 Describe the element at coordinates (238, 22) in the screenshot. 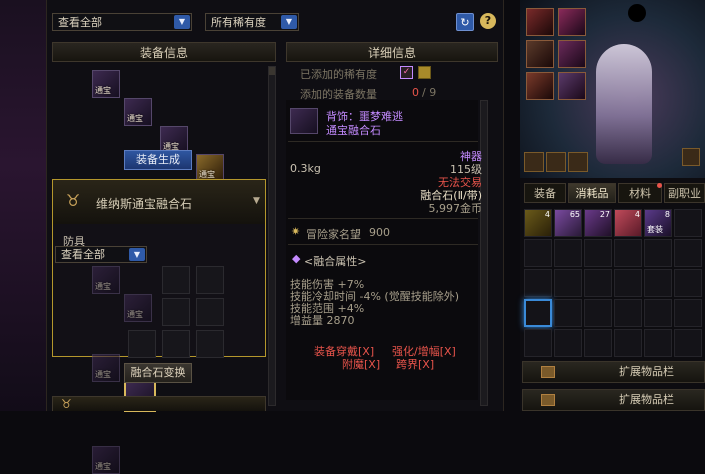

I see `rarity-dropdown-value: 所有稀有度` at that location.